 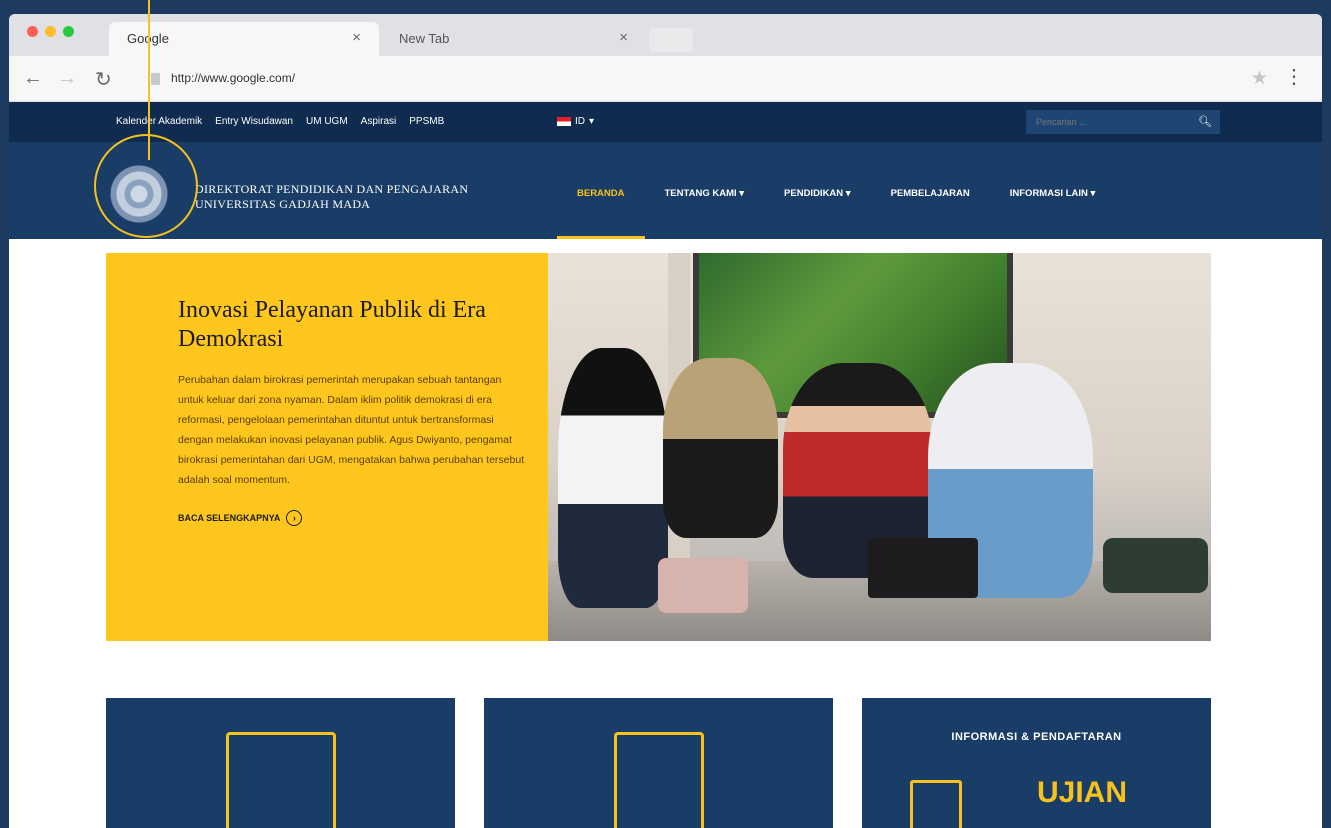 What do you see at coordinates (327, 121) in the screenshot?
I see `top-link-um-ugm: UM UGM` at bounding box center [327, 121].